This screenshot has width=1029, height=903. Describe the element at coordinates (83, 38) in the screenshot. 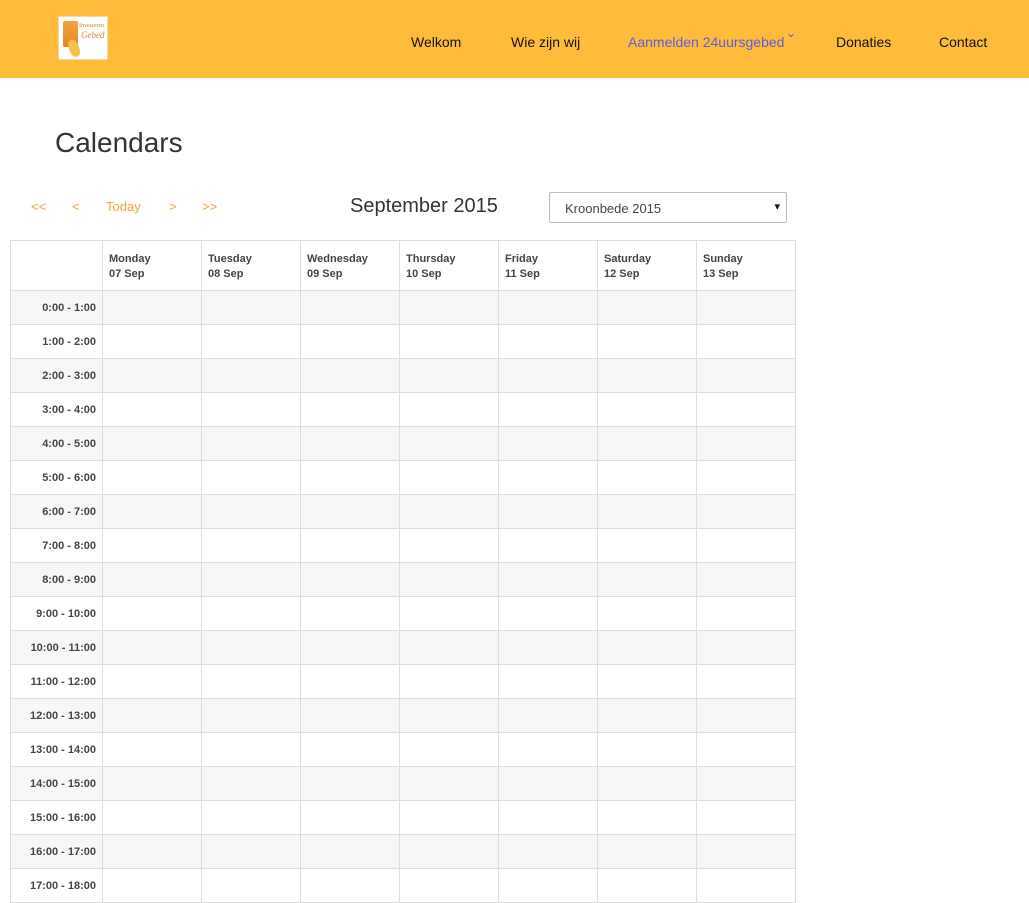

I see `site-logo: Investeren Gebed` at that location.